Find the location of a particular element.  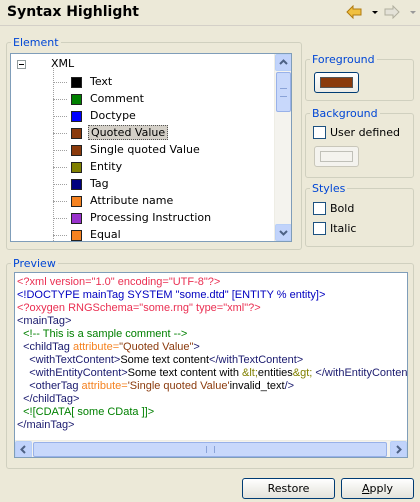

code-token: attribute is located at coordinates (101, 386).